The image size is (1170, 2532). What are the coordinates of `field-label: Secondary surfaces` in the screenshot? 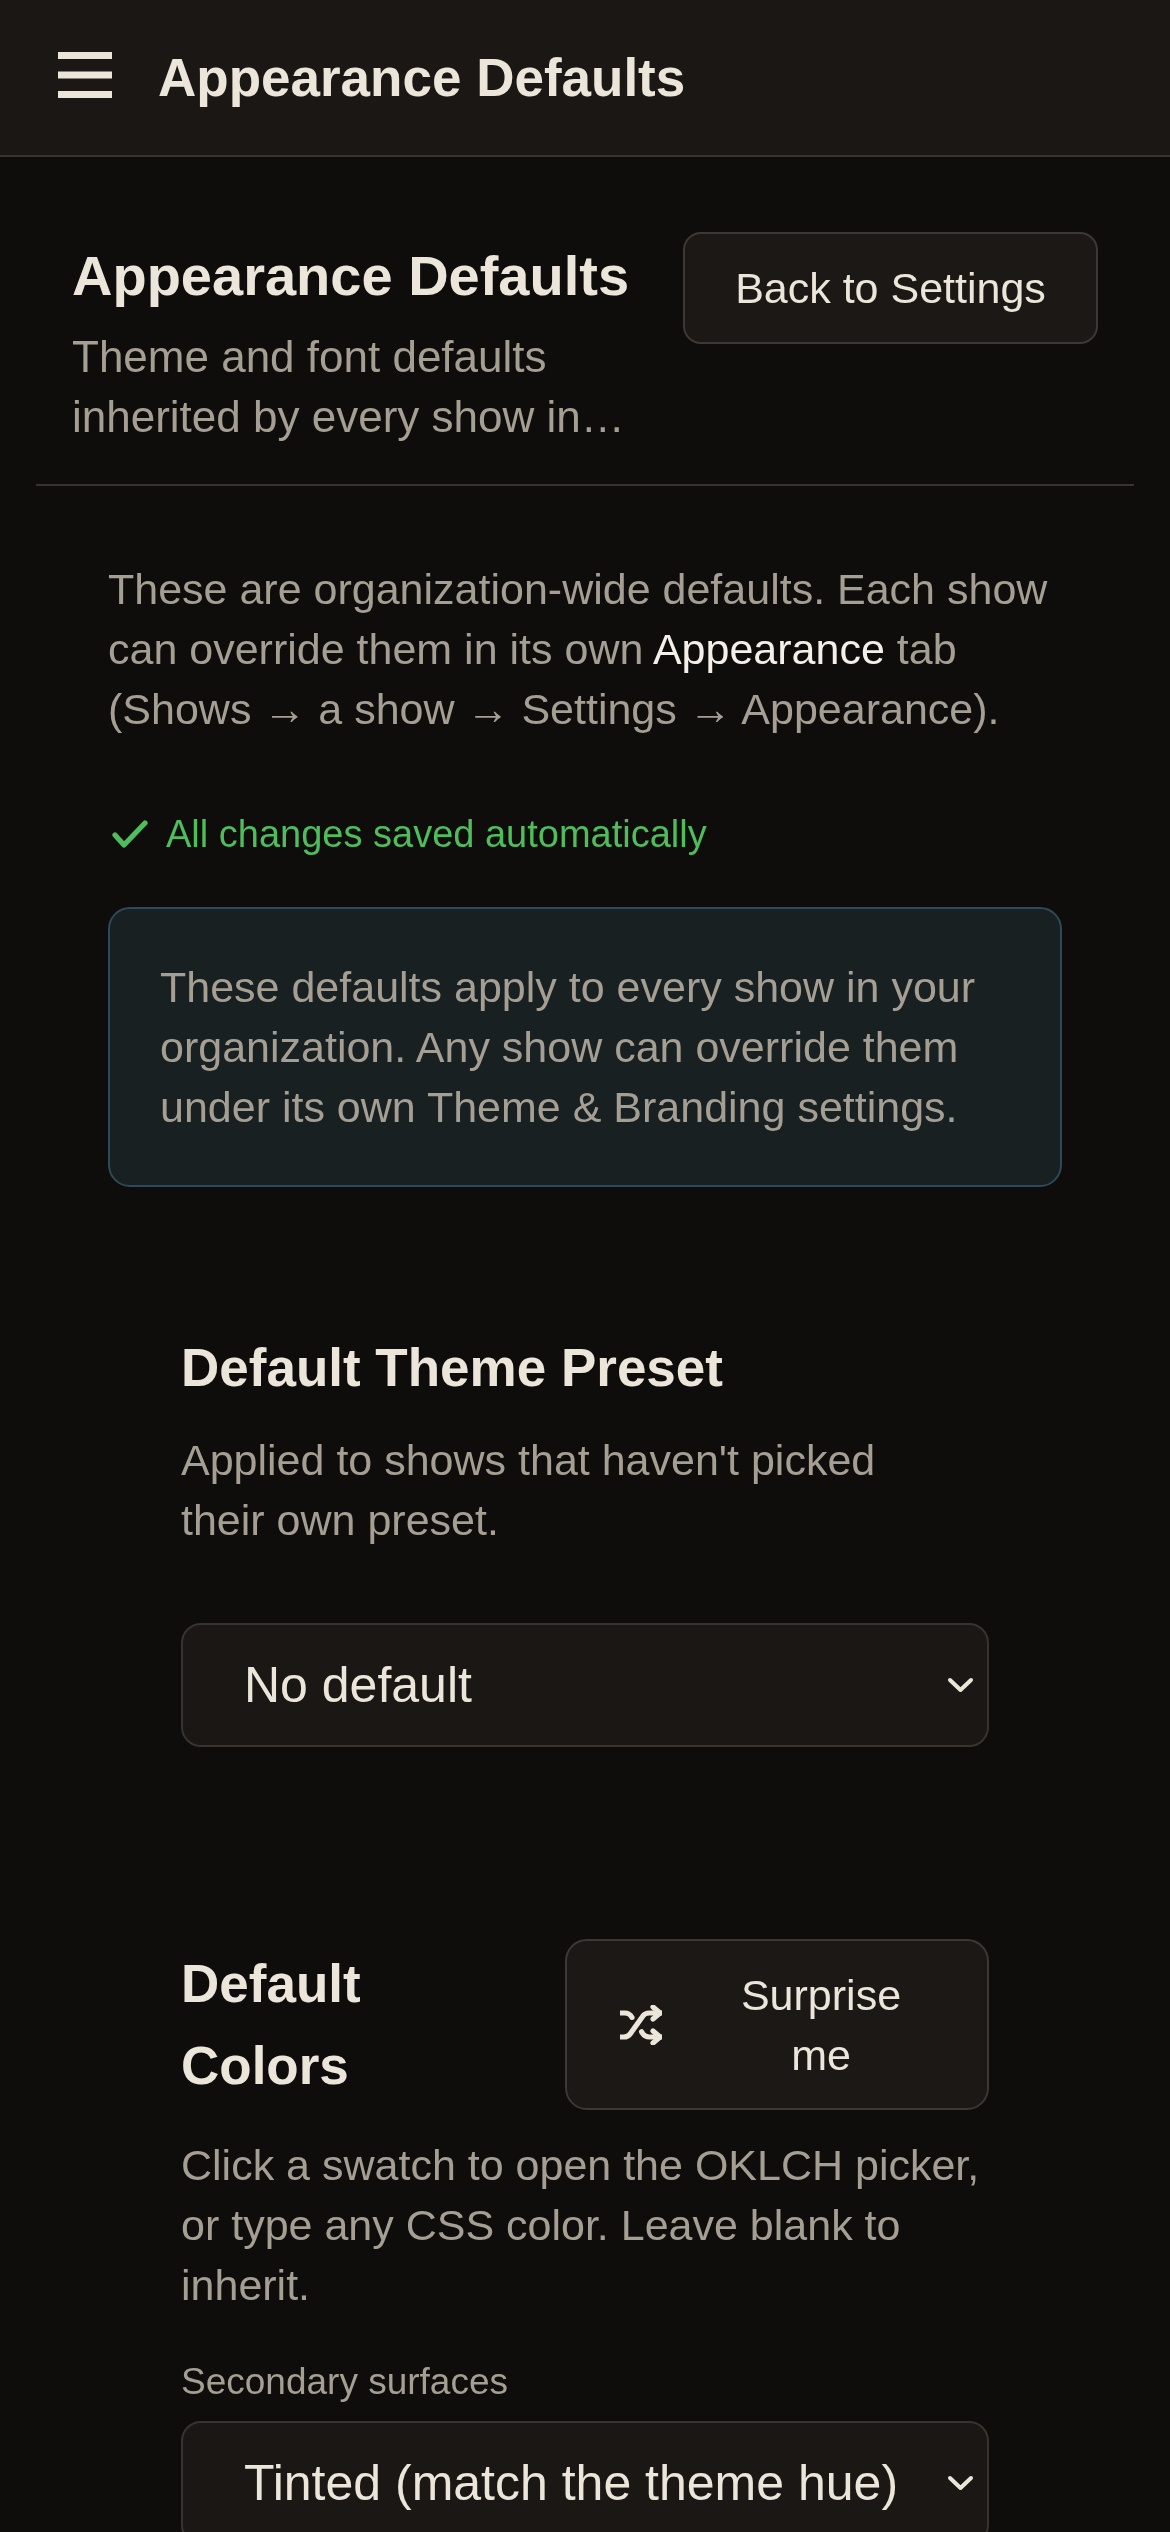 It's located at (345, 2382).